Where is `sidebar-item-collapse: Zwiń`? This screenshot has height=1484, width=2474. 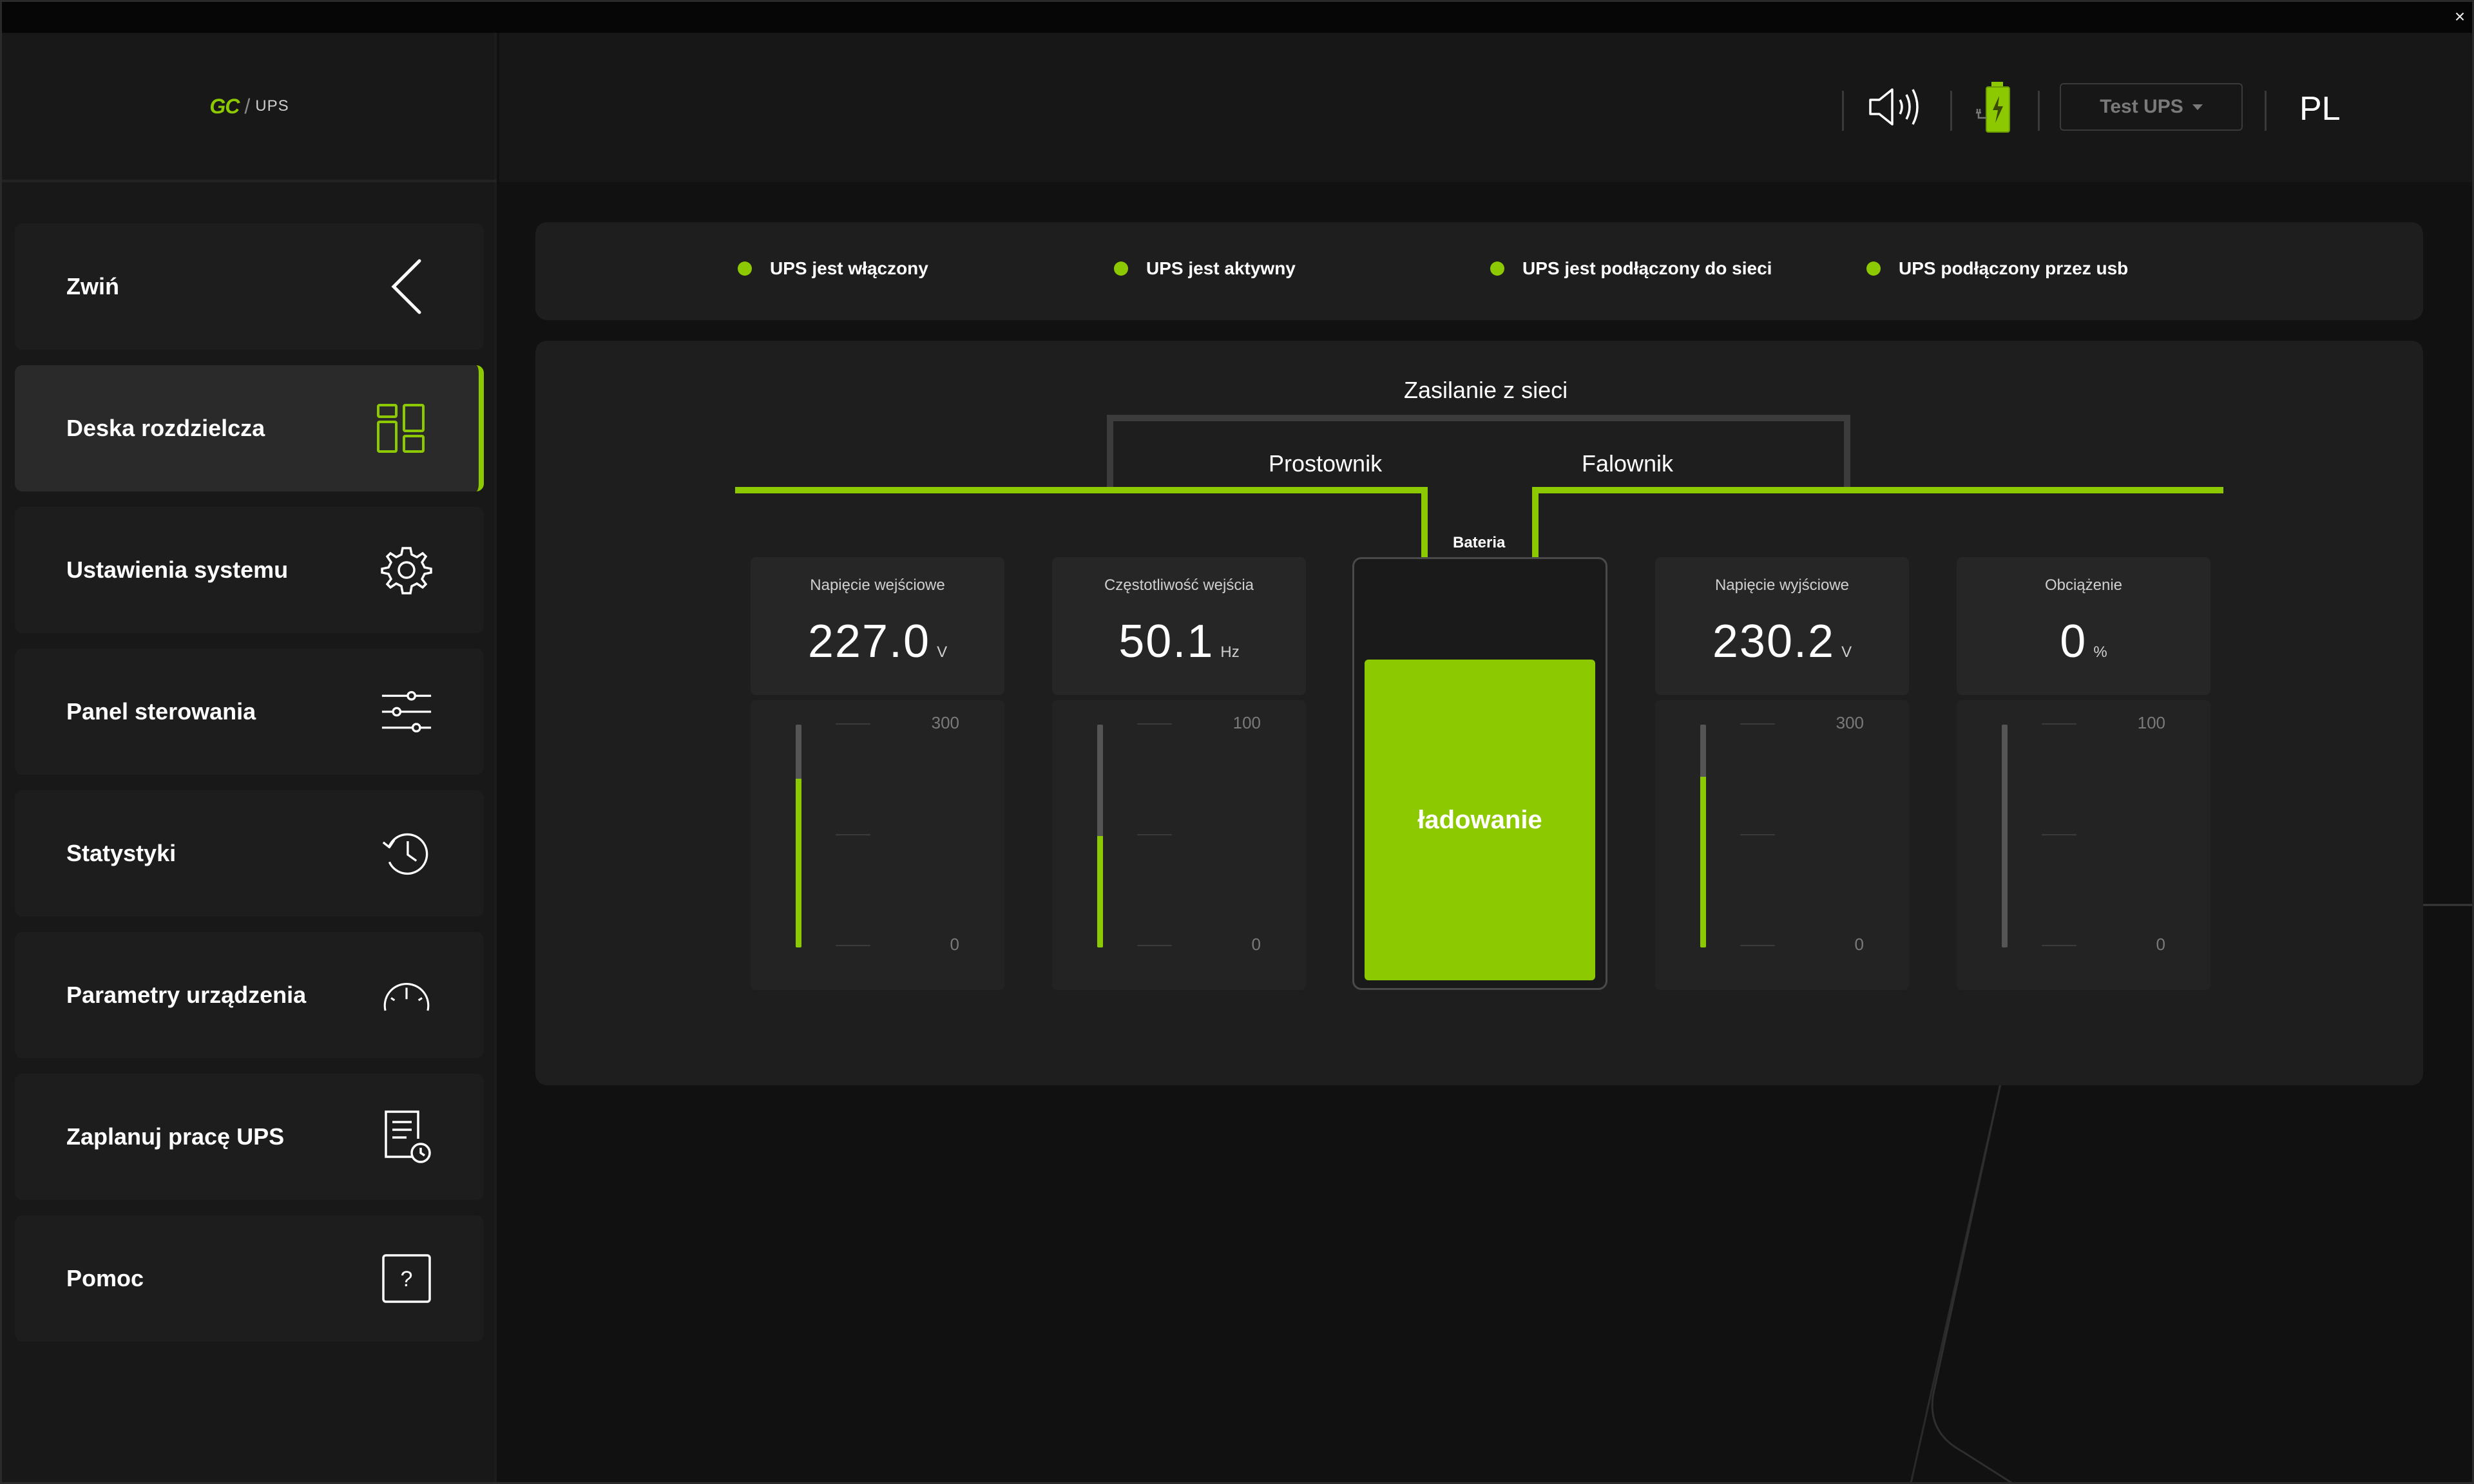 sidebar-item-collapse: Zwiń is located at coordinates (249, 287).